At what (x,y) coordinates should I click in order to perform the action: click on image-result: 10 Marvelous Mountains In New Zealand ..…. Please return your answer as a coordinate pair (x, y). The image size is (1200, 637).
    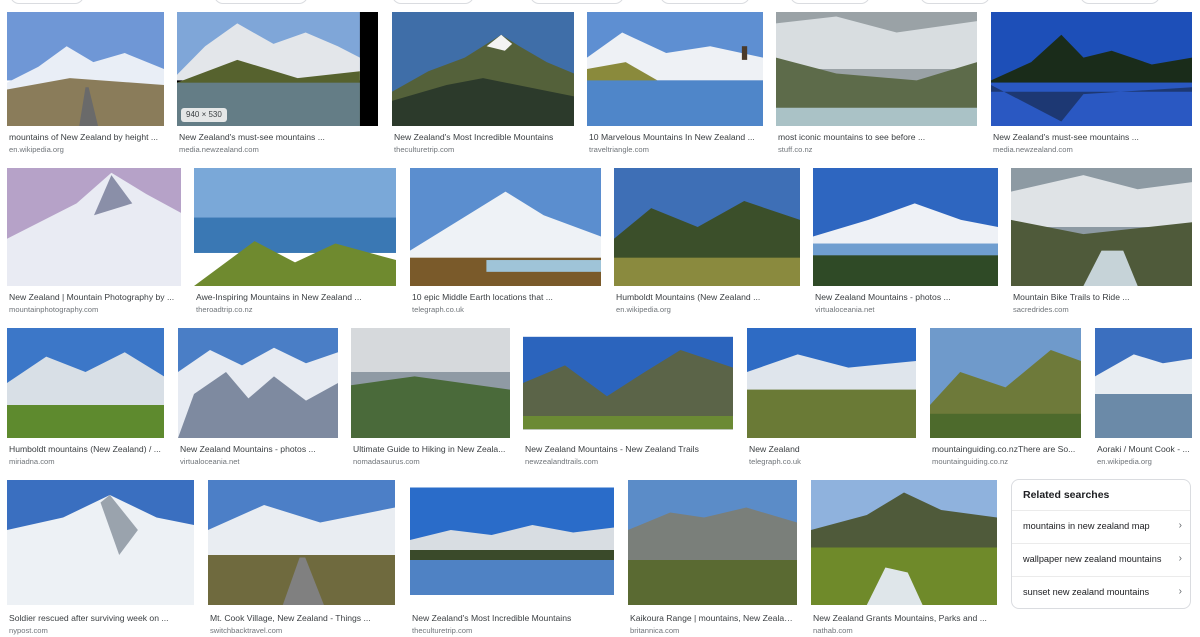
    Looking at the image, I should click on (675, 84).